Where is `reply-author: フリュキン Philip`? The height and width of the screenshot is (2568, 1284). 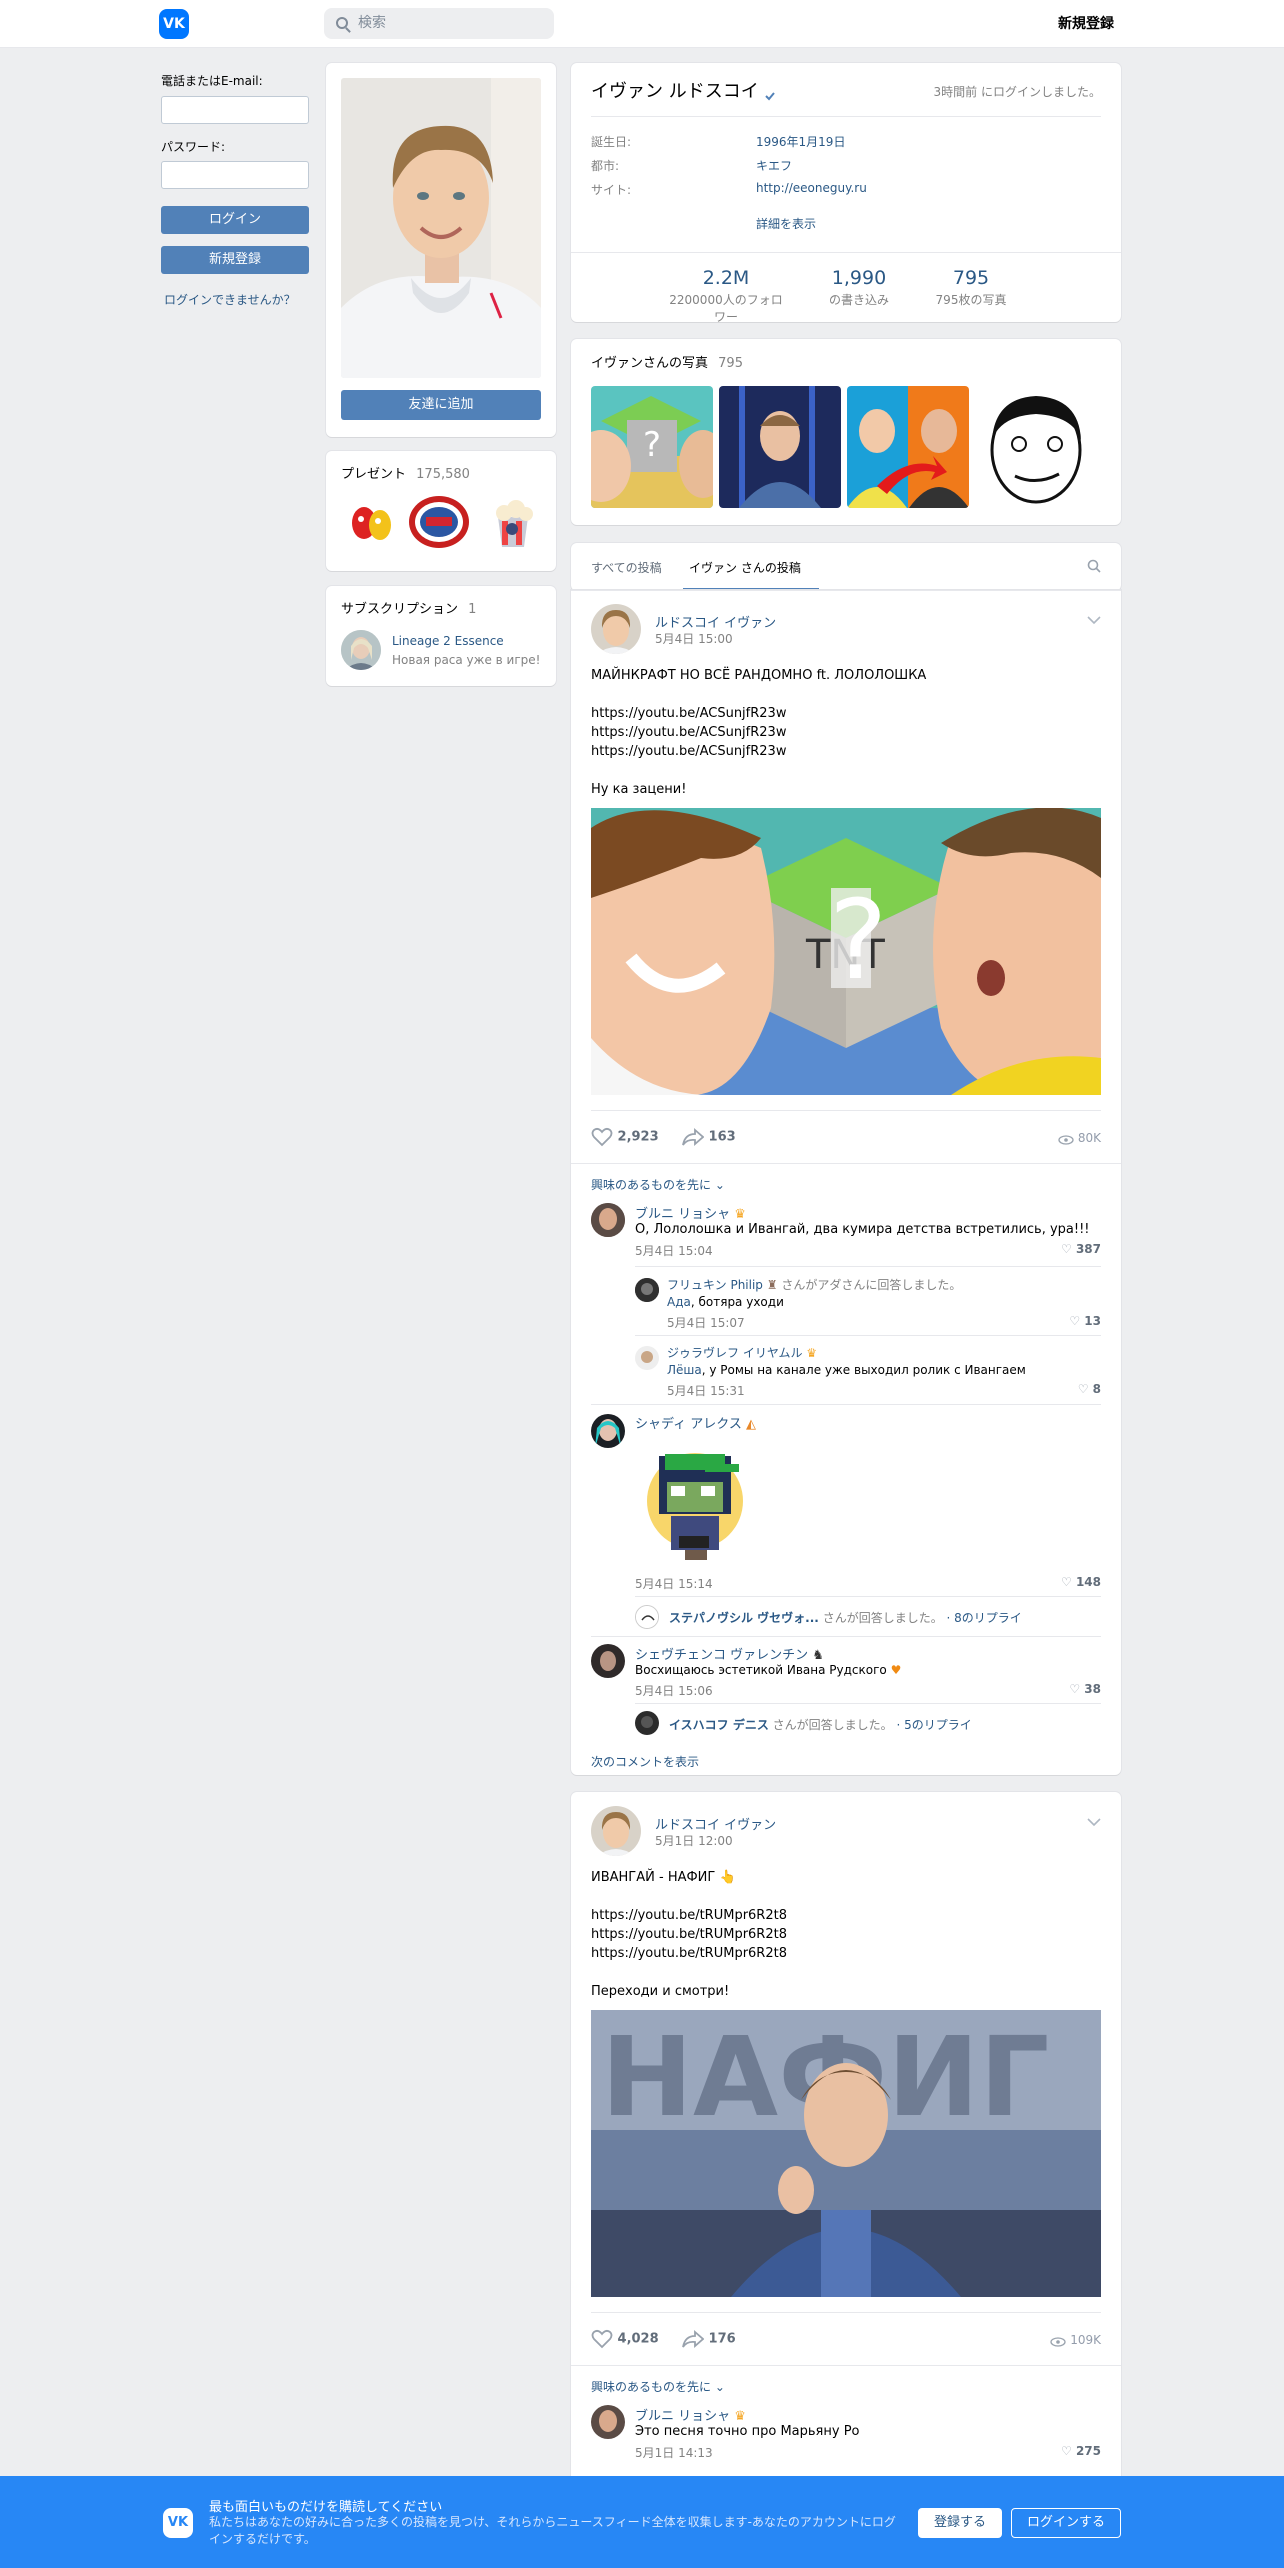 reply-author: フリュキン Philip is located at coordinates (715, 1285).